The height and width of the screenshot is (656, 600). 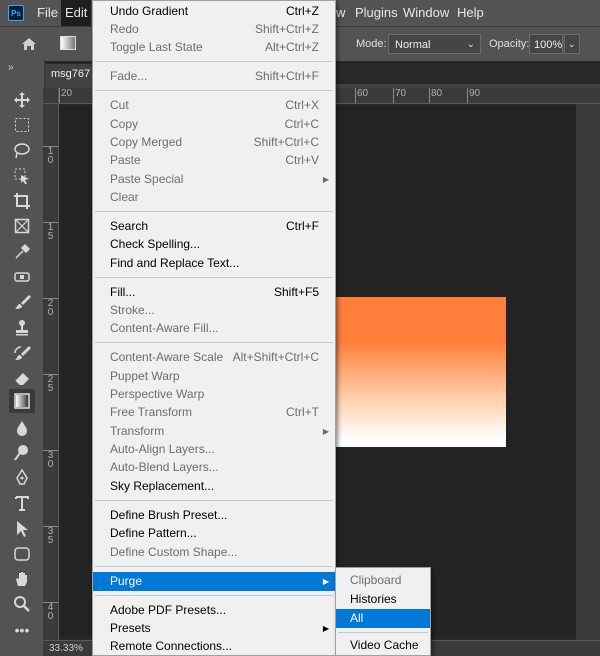 I want to click on photoshop-logo-icon: Ps, so click(x=16, y=13).